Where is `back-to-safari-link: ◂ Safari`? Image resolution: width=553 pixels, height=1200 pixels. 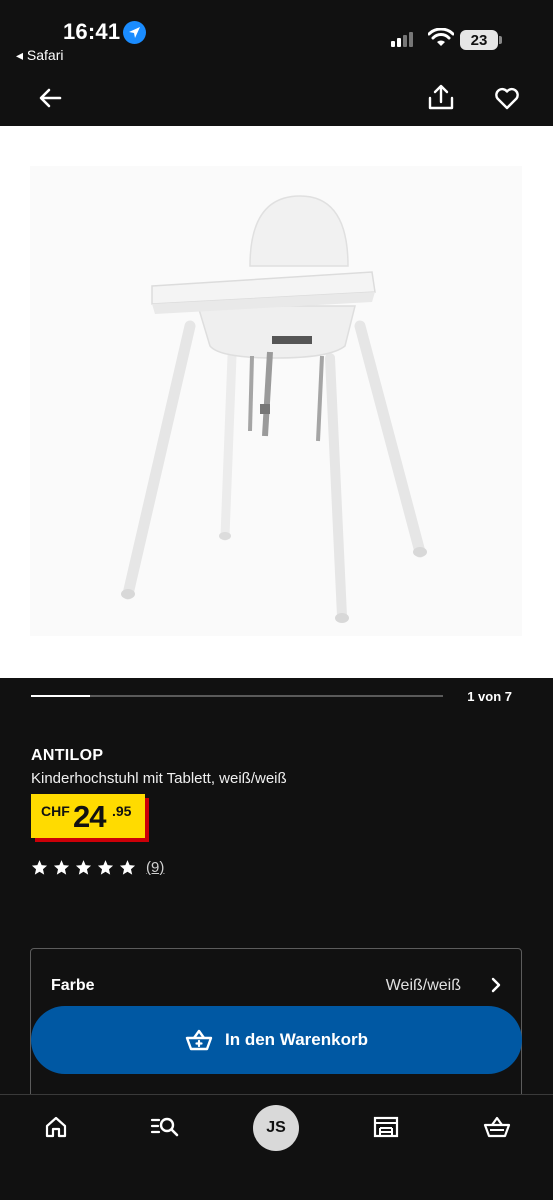 back-to-safari-link: ◂ Safari is located at coordinates (40, 55).